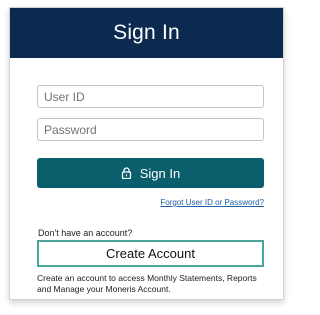 The height and width of the screenshot is (315, 320). I want to click on password-field, so click(150, 129).